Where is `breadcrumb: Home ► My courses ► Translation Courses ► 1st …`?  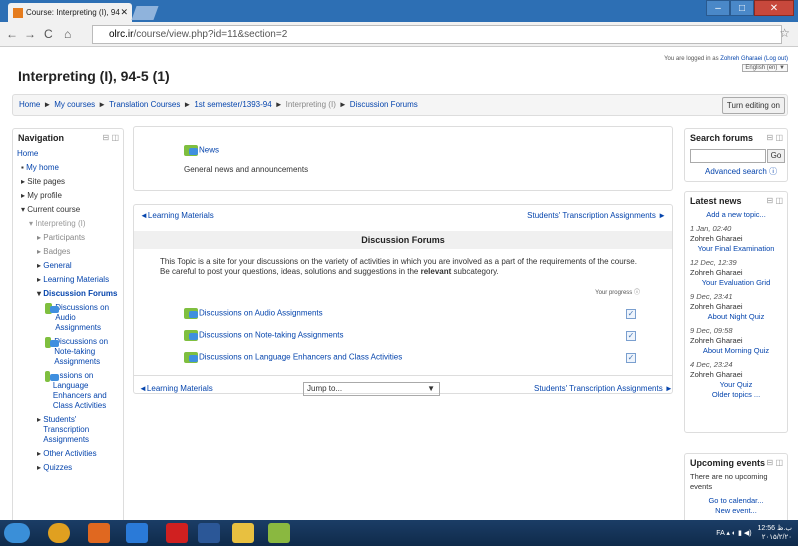
breadcrumb: Home ► My courses ► Translation Courses ► 1st … is located at coordinates (218, 104).